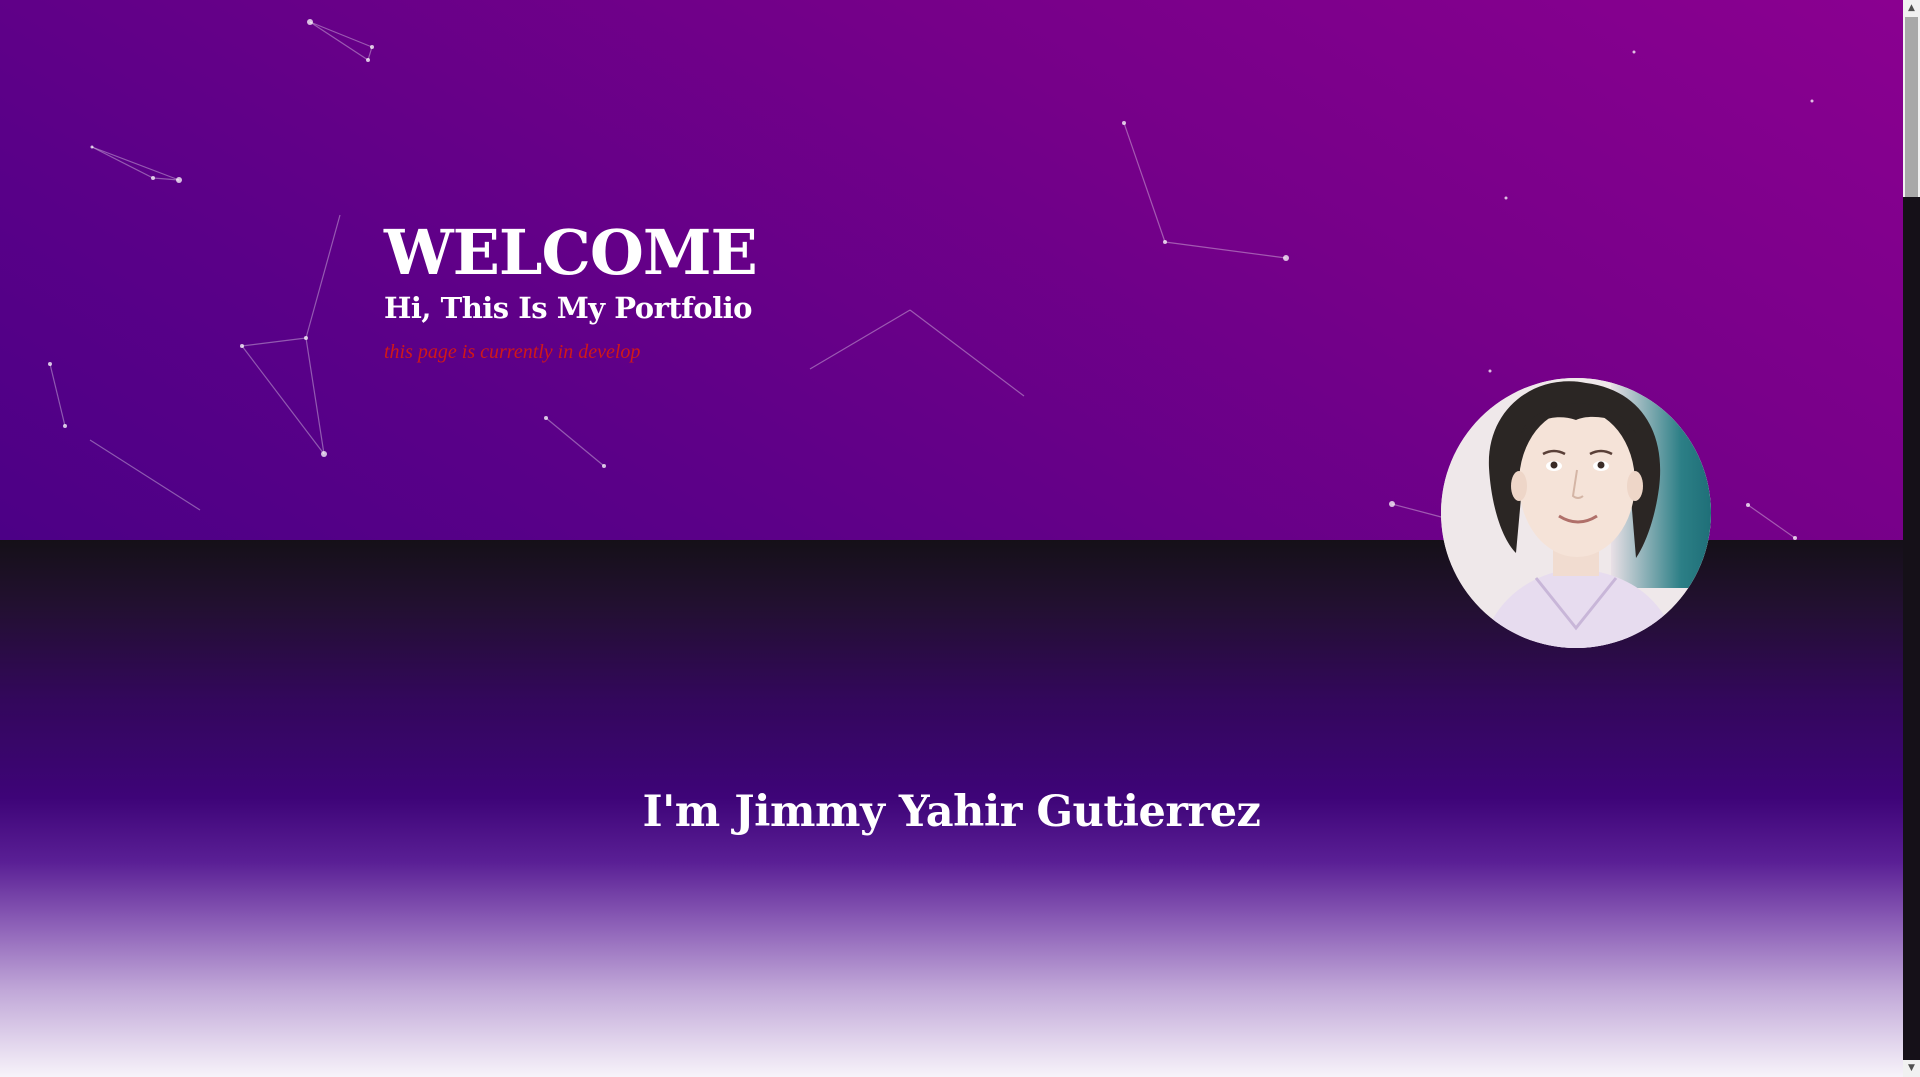 The height and width of the screenshot is (1077, 1920). What do you see at coordinates (1911, 8) in the screenshot?
I see `scroll-up-arrow-icon: ▲` at bounding box center [1911, 8].